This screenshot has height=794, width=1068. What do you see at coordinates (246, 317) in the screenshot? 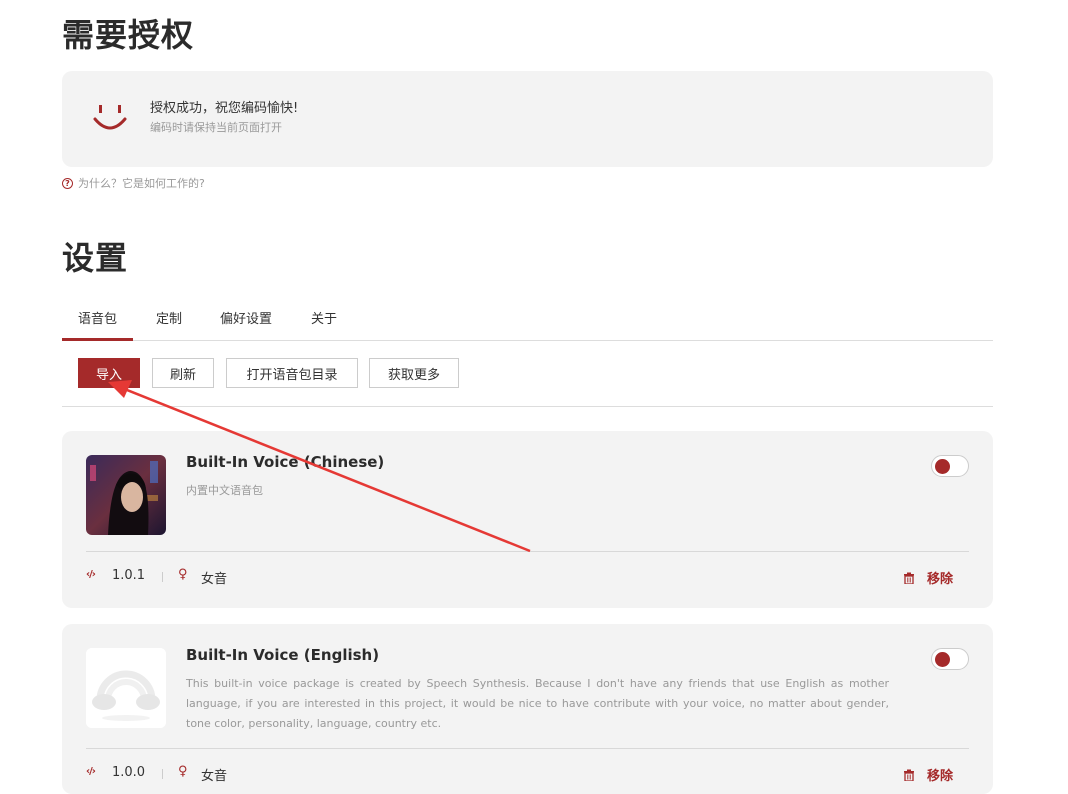
I see `tab-preferences: 偏好设置` at bounding box center [246, 317].